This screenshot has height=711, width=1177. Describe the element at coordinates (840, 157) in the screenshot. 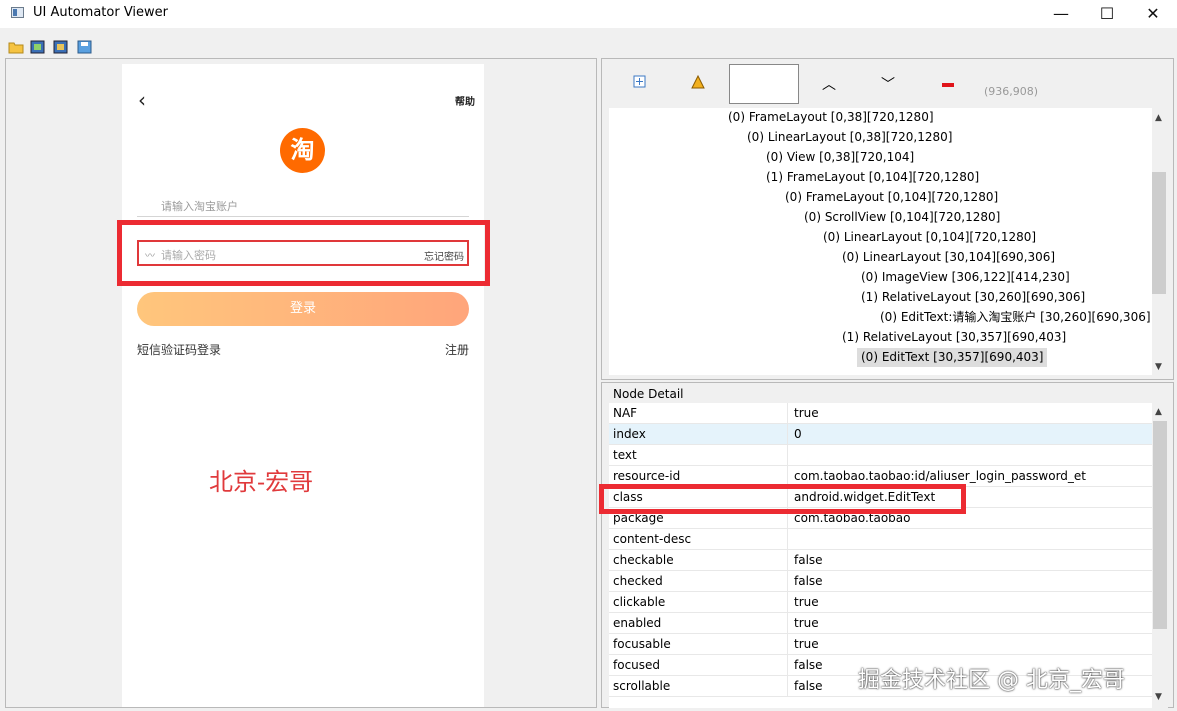

I see `tree-node: (0) View [0,38][720,104]` at that location.